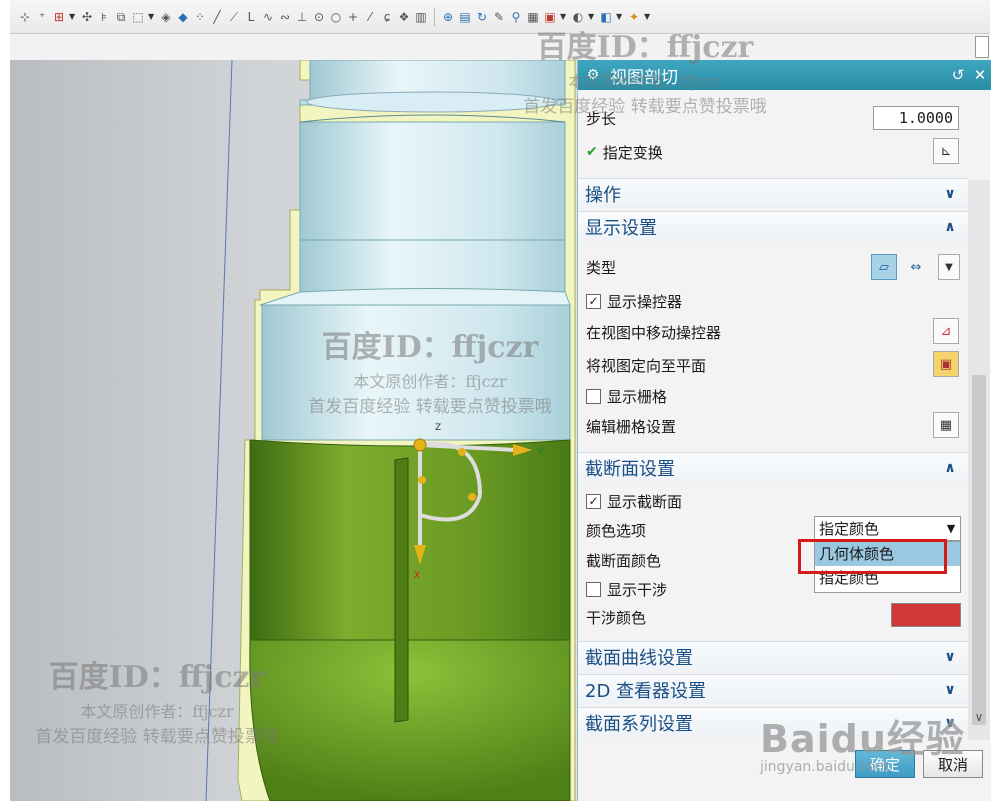  Describe the element at coordinates (979, 550) in the screenshot. I see `scrollbar-thumb` at that location.